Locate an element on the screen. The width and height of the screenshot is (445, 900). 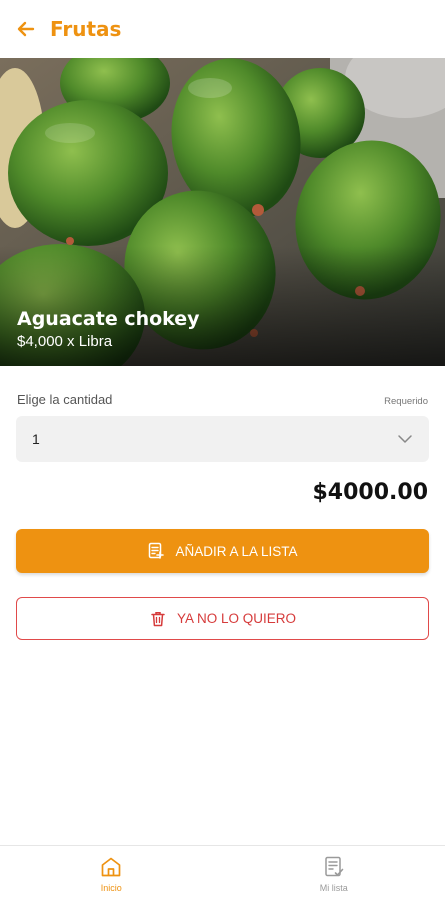
add-to-list-button: AÑADIR A LA LISTA is located at coordinates (222, 551).